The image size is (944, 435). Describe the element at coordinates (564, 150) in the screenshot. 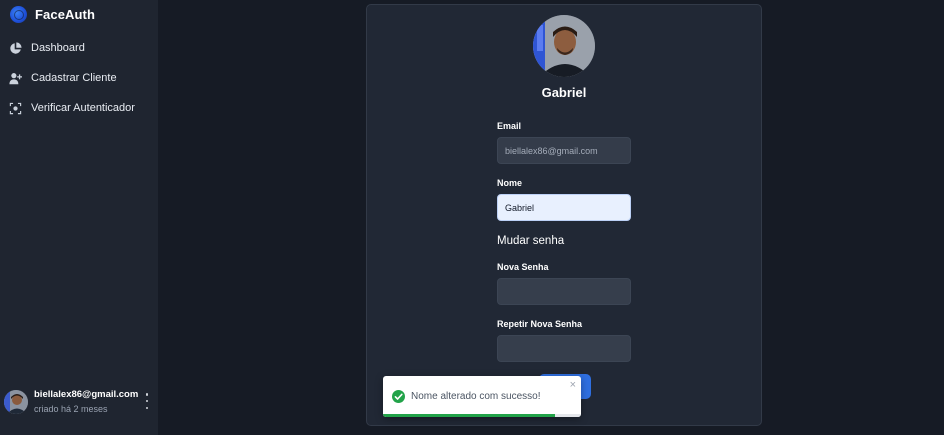

I see `email-field` at that location.